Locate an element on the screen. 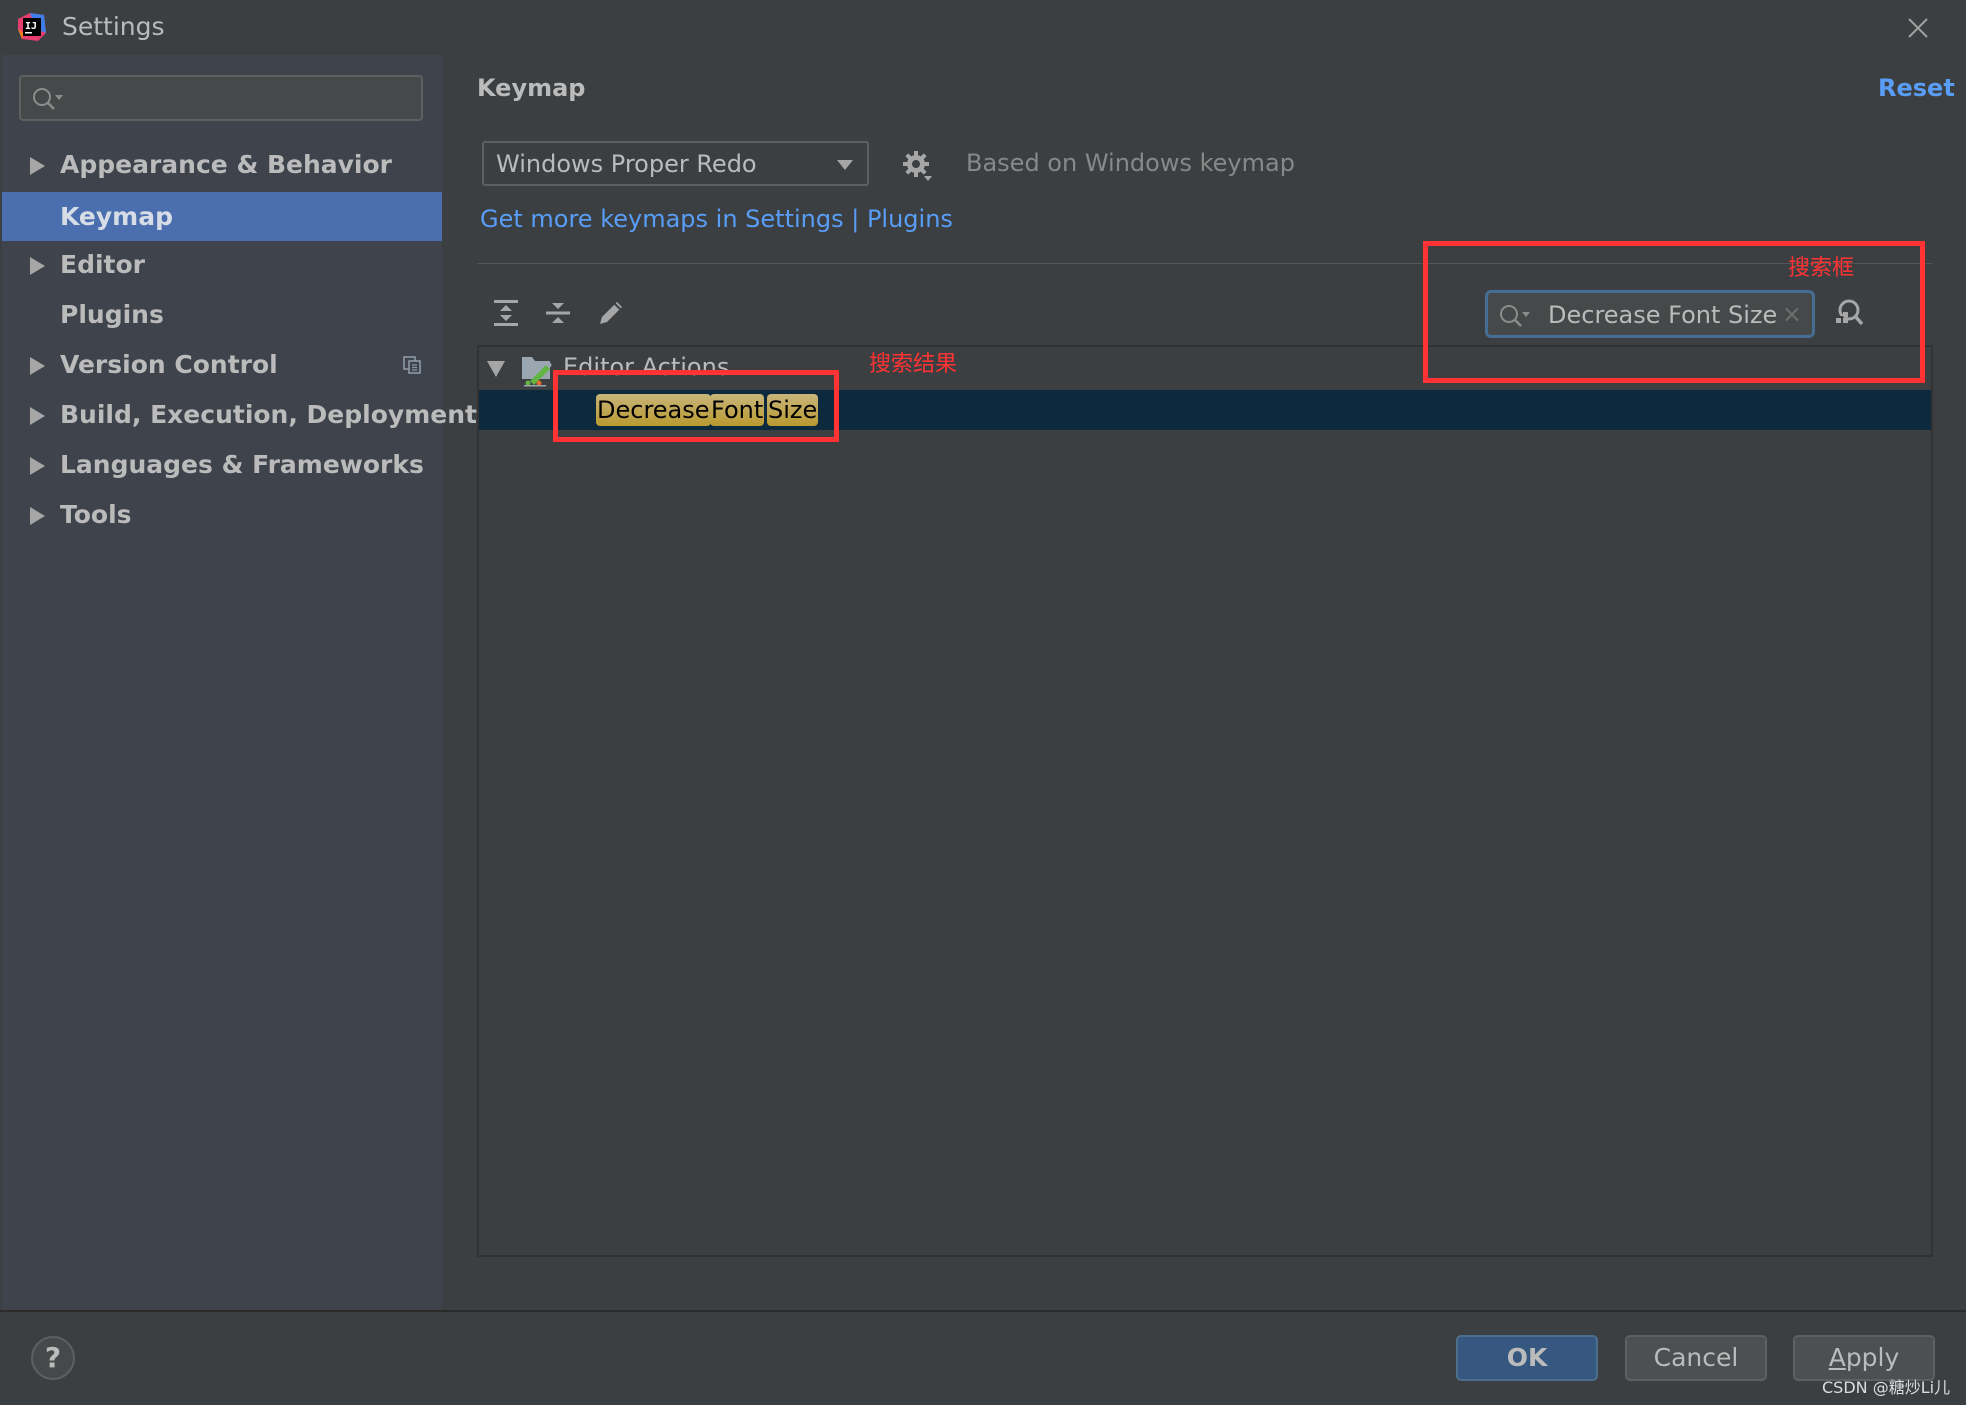 The image size is (1966, 1405). window-title: Settings is located at coordinates (113, 26).